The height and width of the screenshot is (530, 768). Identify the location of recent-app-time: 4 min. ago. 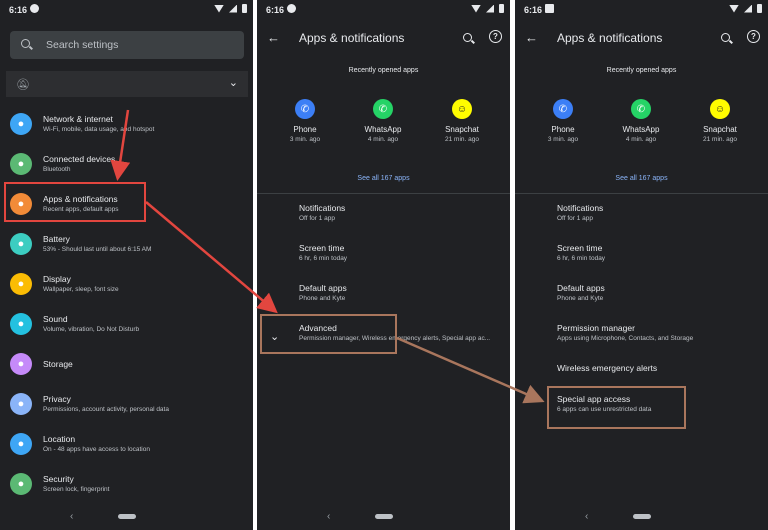
(641, 139).